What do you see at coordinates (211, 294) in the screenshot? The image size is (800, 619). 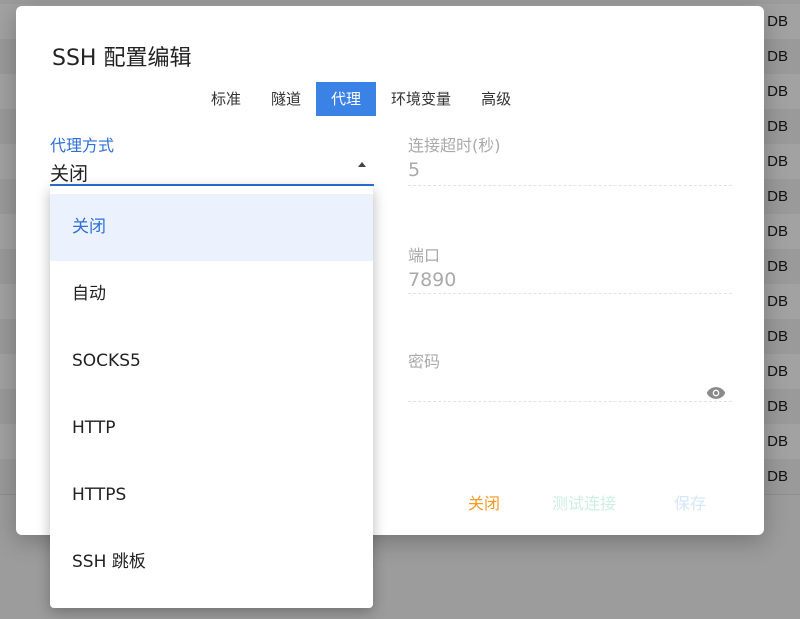 I see `menu-item-auto: 自动` at bounding box center [211, 294].